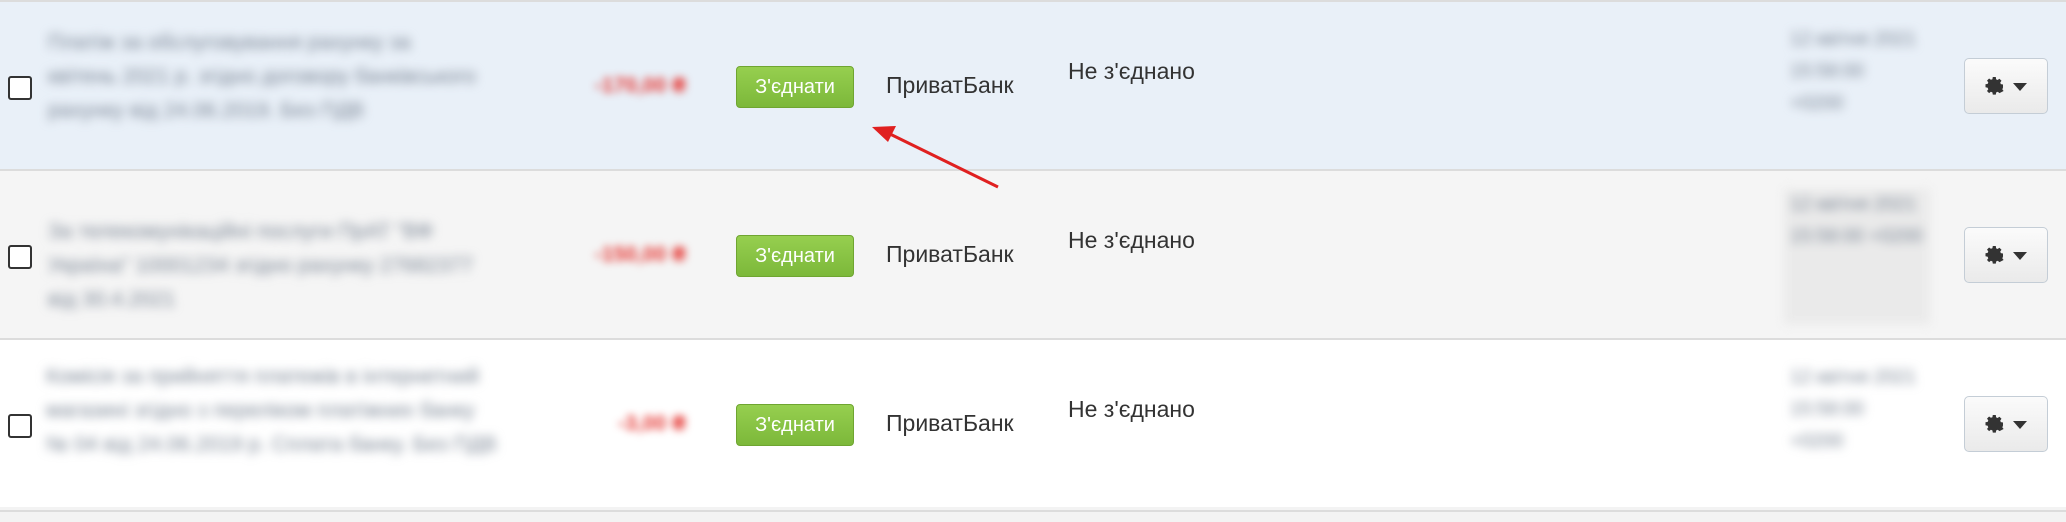 This screenshot has height=522, width=2066. Describe the element at coordinates (640, 85) in the screenshot. I see `transaction-amount: -170,00 ₴` at that location.